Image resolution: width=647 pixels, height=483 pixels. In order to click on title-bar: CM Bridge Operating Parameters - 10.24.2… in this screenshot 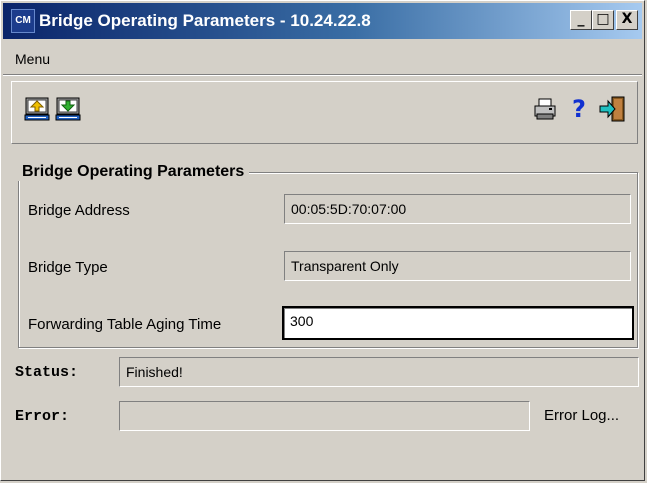, I will do `click(322, 21)`.